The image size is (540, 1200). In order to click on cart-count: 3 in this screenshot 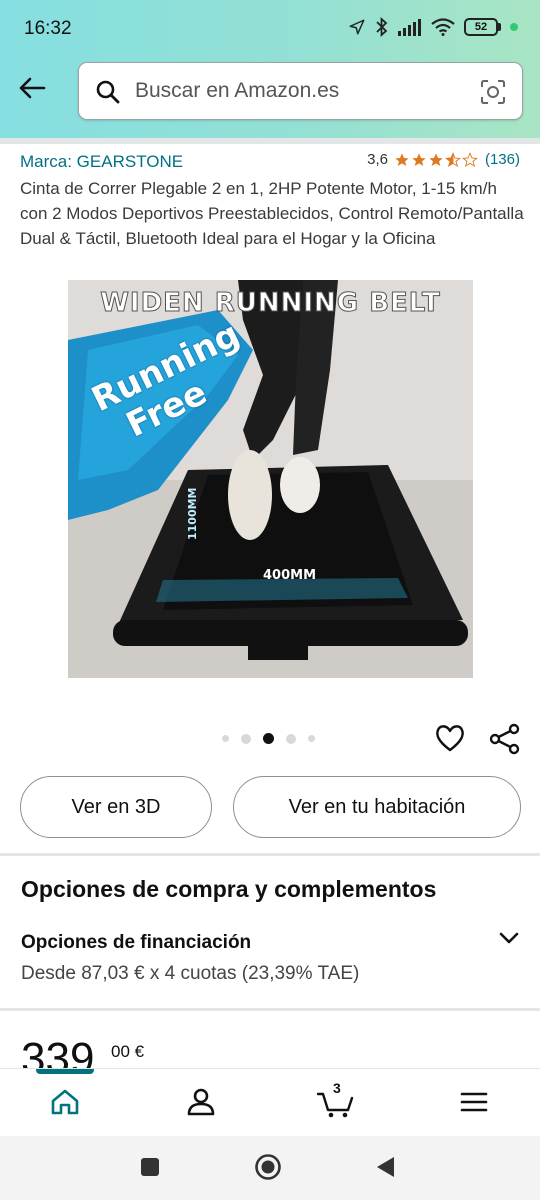, I will do `click(337, 1088)`.